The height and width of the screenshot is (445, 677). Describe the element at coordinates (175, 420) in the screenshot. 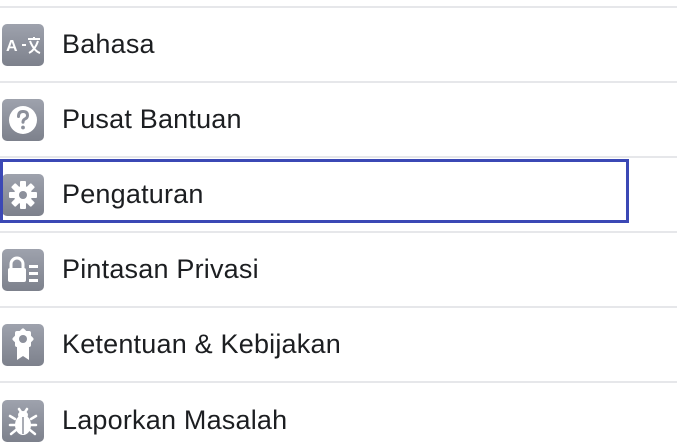

I see `menu-item-label: Laporkan Masalah` at that location.